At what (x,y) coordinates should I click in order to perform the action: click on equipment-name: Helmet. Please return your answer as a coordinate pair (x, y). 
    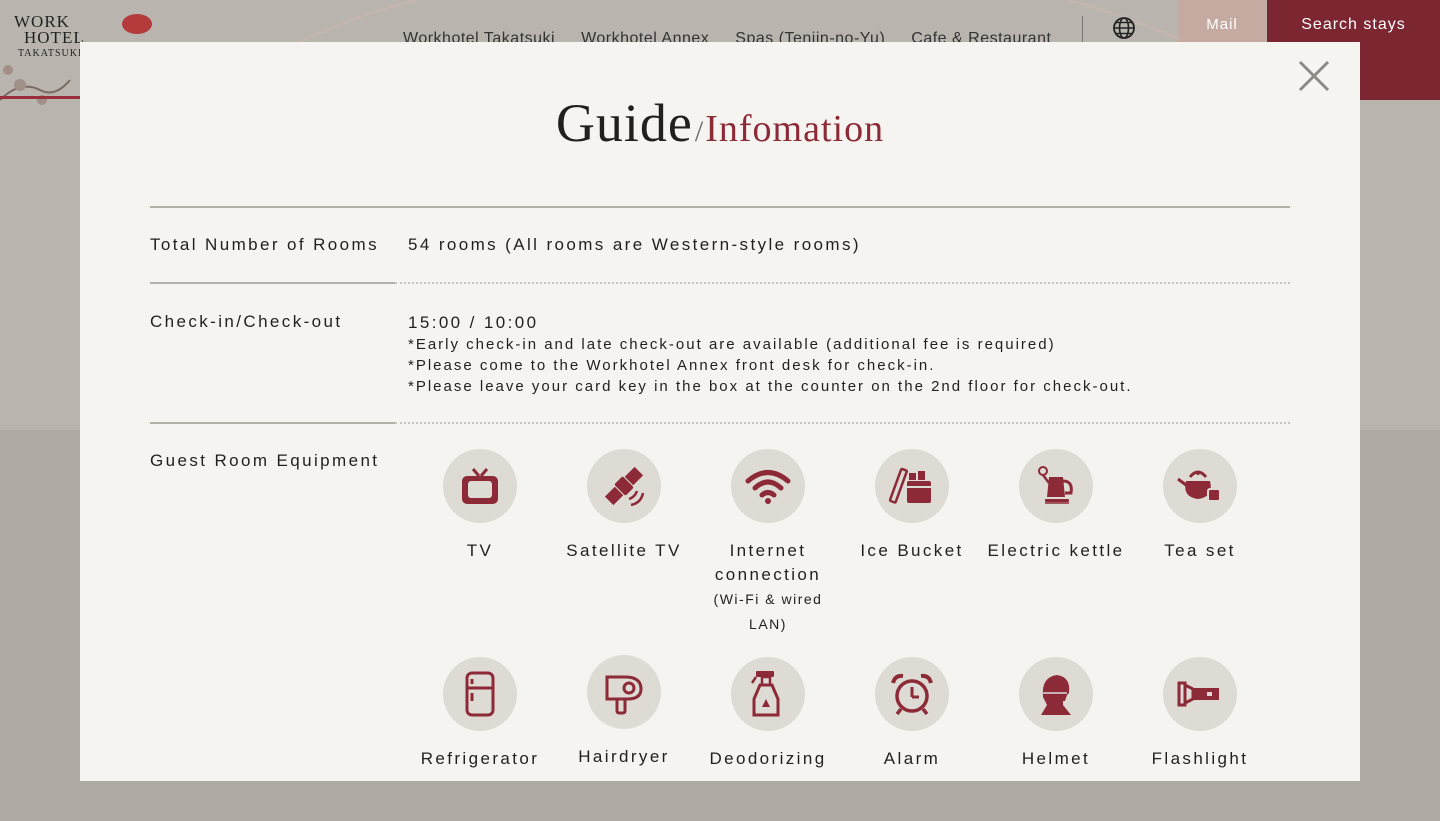
    Looking at the image, I should click on (1056, 758).